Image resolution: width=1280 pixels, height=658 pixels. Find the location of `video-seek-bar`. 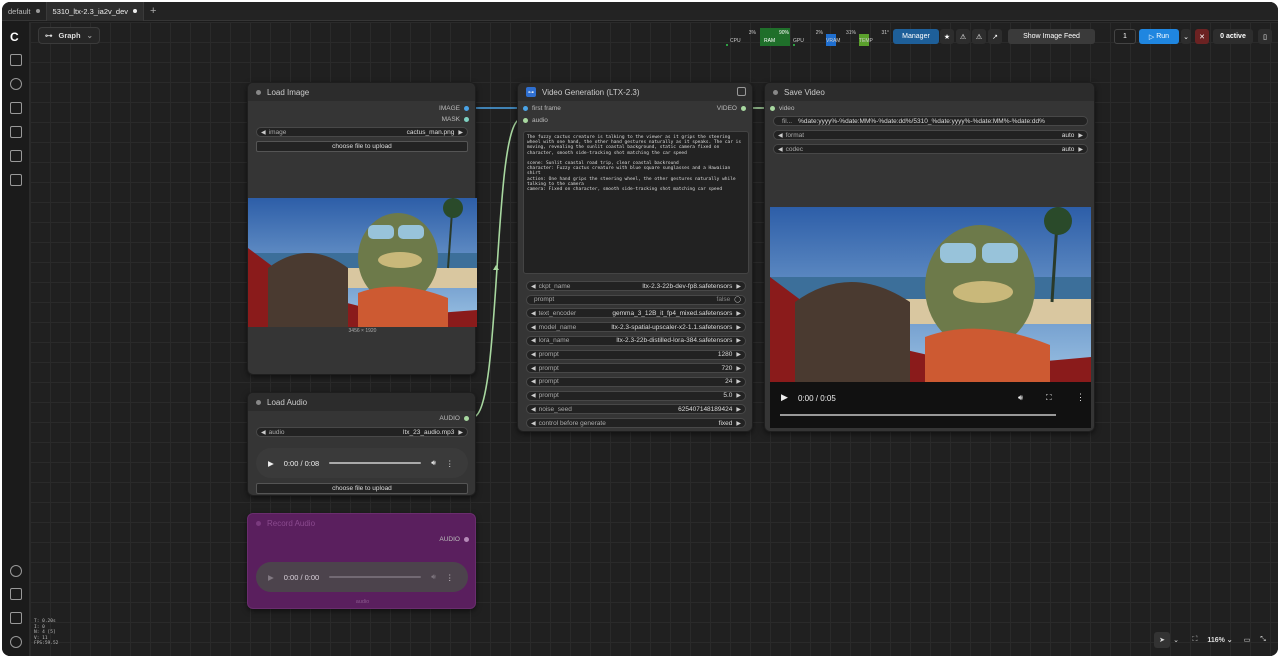

video-seek-bar is located at coordinates (918, 415).